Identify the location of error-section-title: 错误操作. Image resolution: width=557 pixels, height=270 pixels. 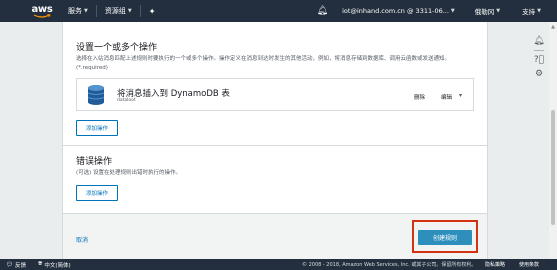
(94, 162).